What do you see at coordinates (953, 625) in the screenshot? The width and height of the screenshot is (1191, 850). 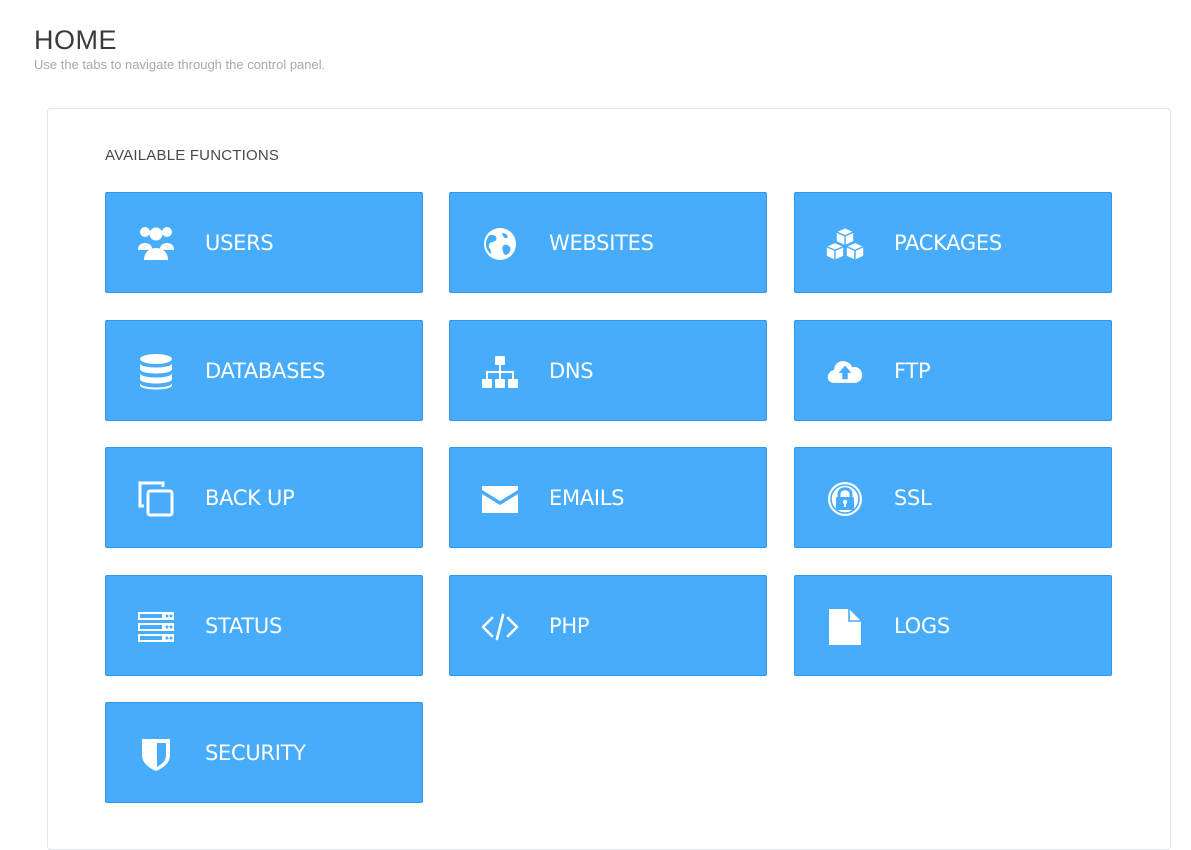 I see `logs-tile: LOGS` at bounding box center [953, 625].